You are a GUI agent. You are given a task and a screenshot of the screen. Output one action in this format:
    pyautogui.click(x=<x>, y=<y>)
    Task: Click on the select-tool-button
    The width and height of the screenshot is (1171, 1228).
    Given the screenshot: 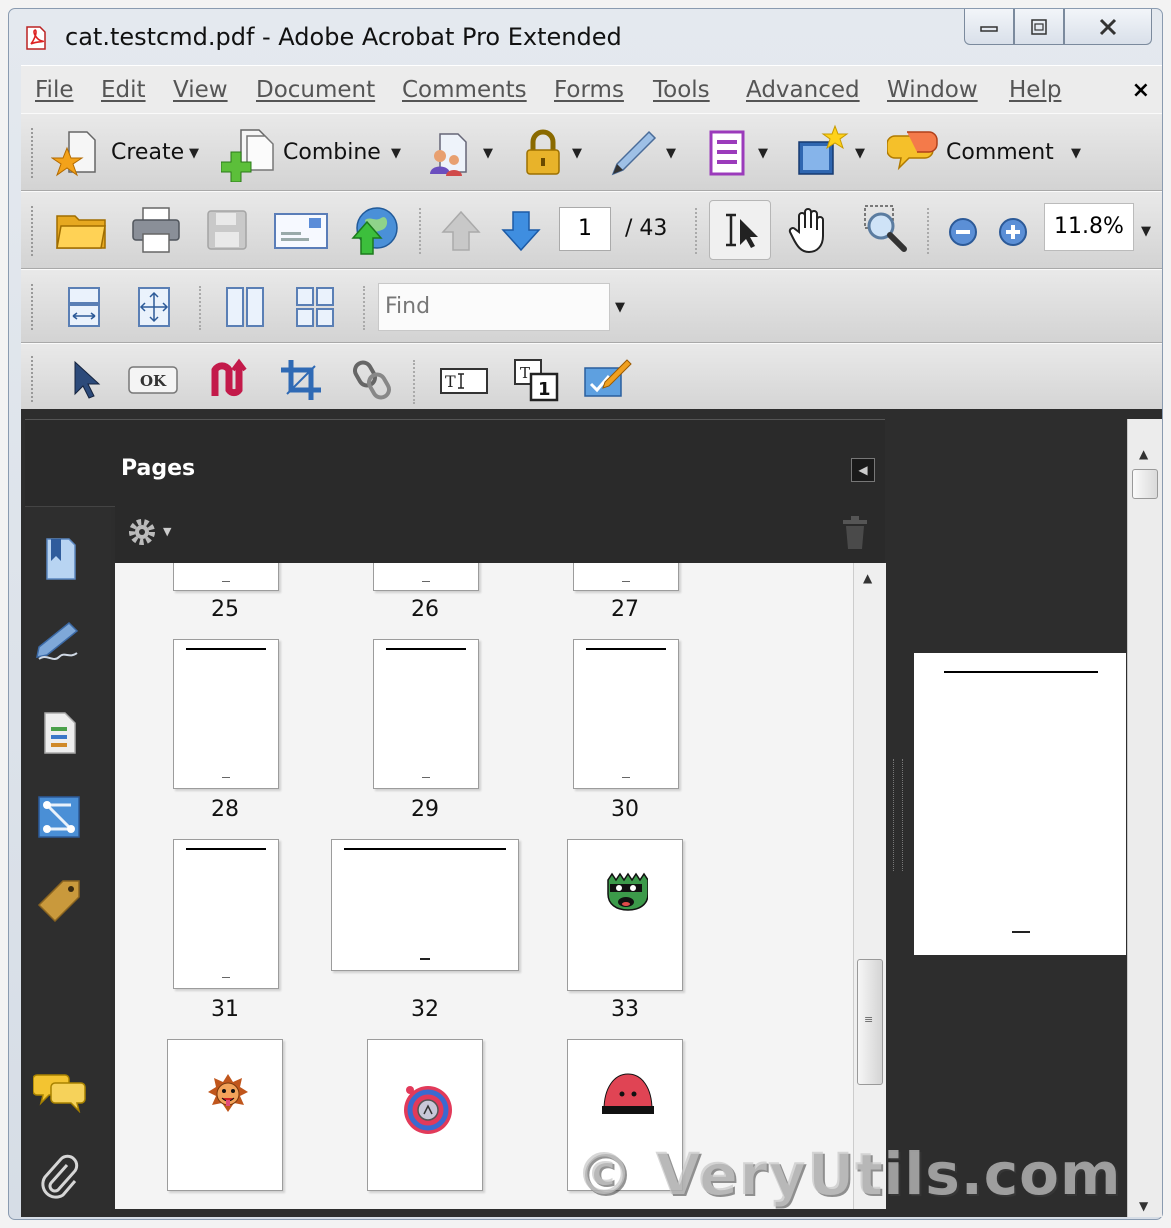 What is the action you would take?
    pyautogui.click(x=740, y=230)
    